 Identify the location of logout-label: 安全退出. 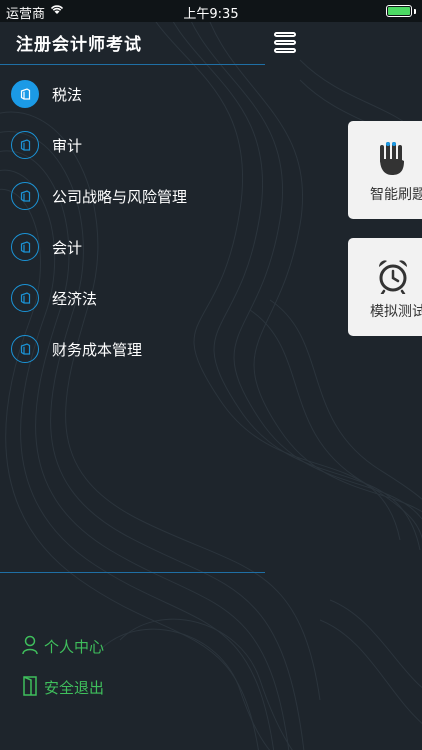
(74, 688).